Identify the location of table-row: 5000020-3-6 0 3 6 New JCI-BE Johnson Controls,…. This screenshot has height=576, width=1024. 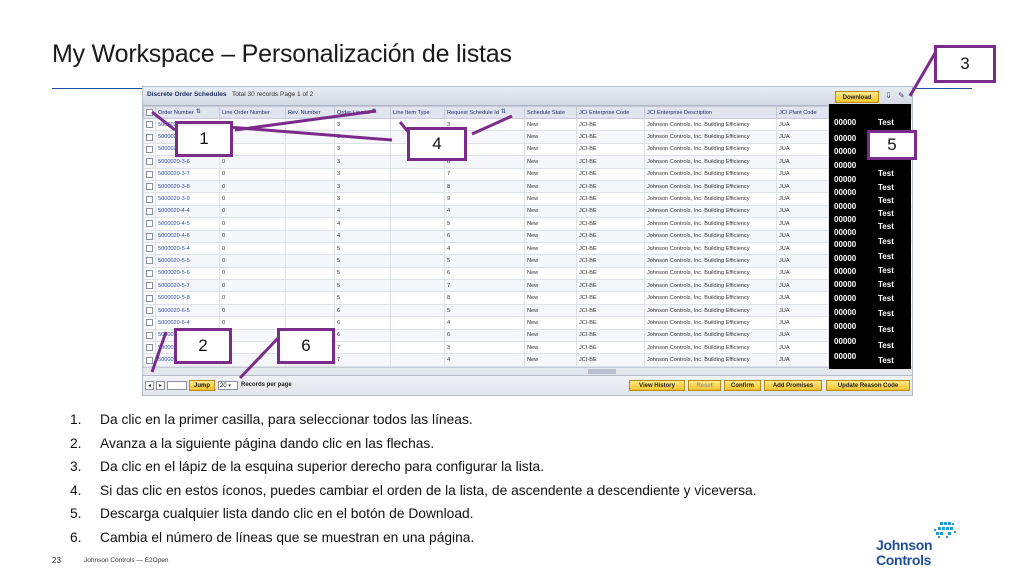
(527, 162).